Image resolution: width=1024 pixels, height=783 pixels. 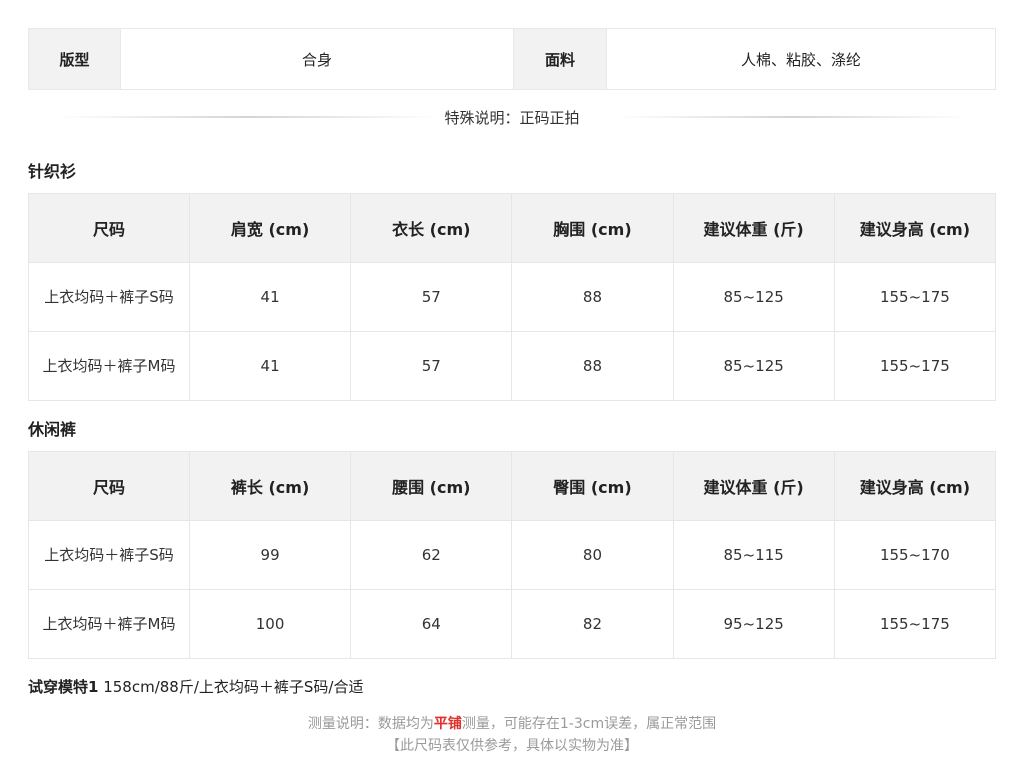 What do you see at coordinates (52, 429) in the screenshot?
I see `pants-section-title: 休闲裤` at bounding box center [52, 429].